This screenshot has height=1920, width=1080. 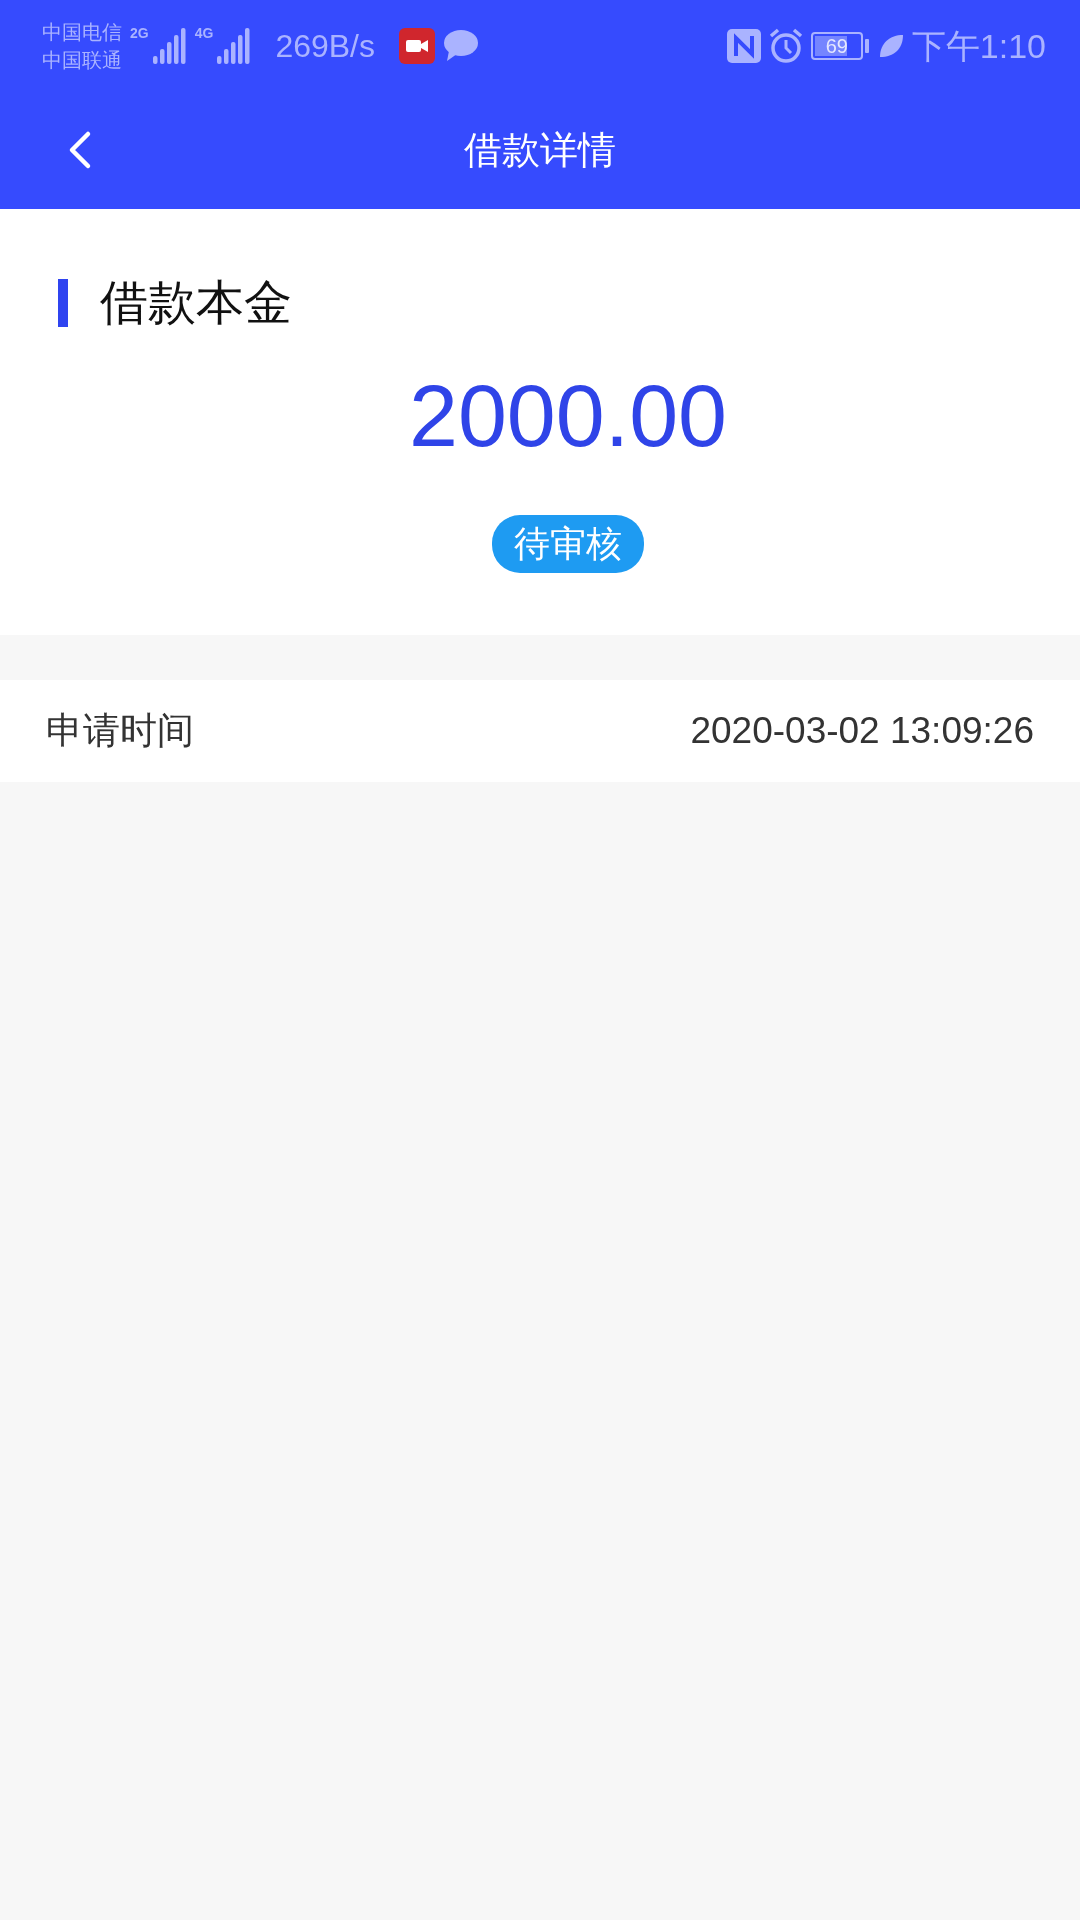 I want to click on video-camera-icon, so click(x=417, y=46).